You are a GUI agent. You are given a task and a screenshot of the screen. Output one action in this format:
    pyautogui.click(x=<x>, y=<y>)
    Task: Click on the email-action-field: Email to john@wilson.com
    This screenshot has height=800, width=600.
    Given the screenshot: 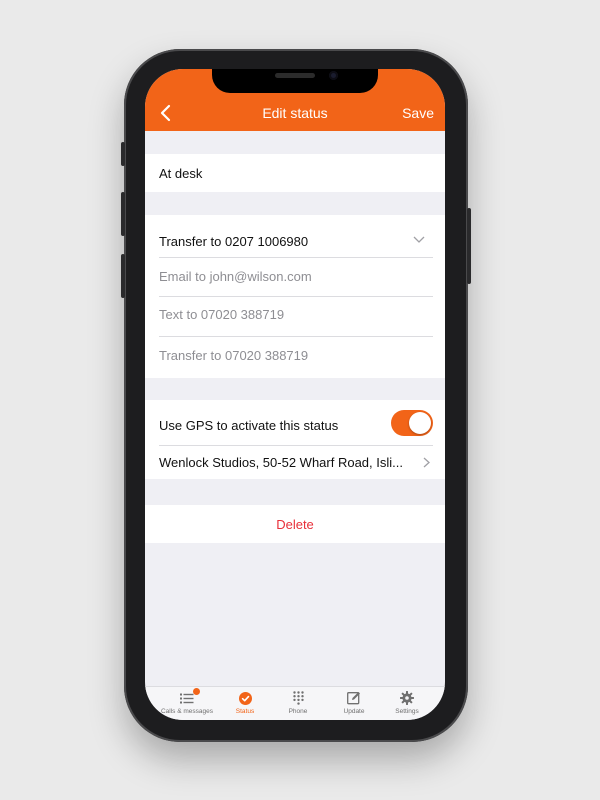 What is the action you would take?
    pyautogui.click(x=295, y=277)
    